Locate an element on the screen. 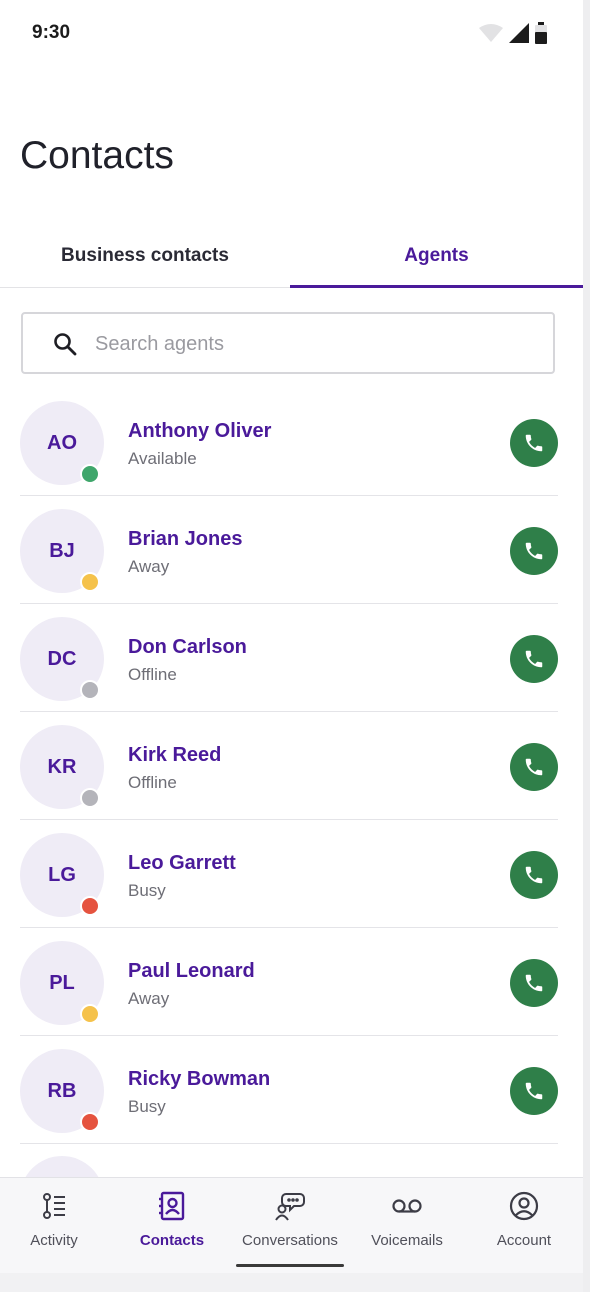 This screenshot has height=1292, width=590. nav-account: Account is located at coordinates (524, 1226).